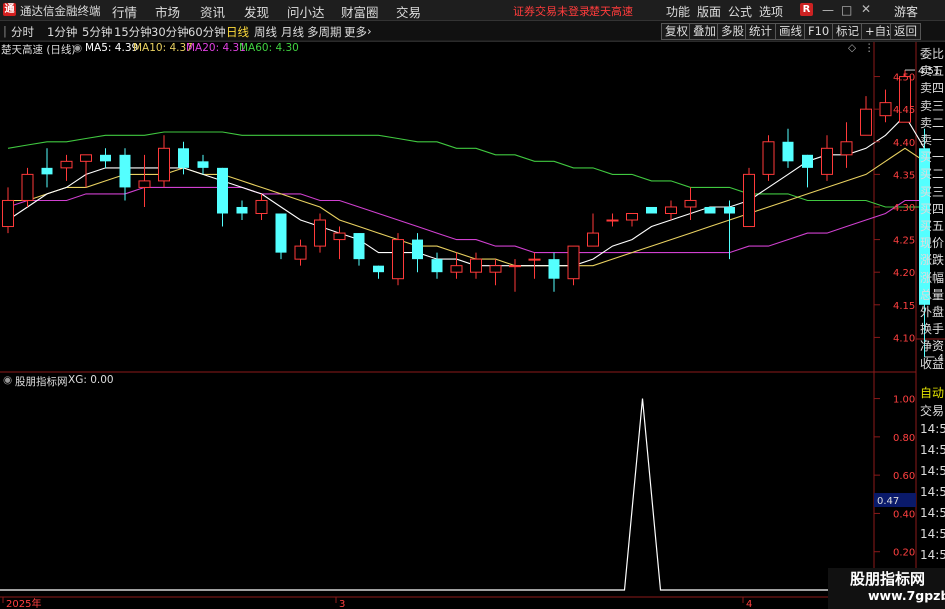 The height and width of the screenshot is (609, 945). What do you see at coordinates (904, 514) in the screenshot?
I see `indicator-tick-label: 0.40` at bounding box center [904, 514].